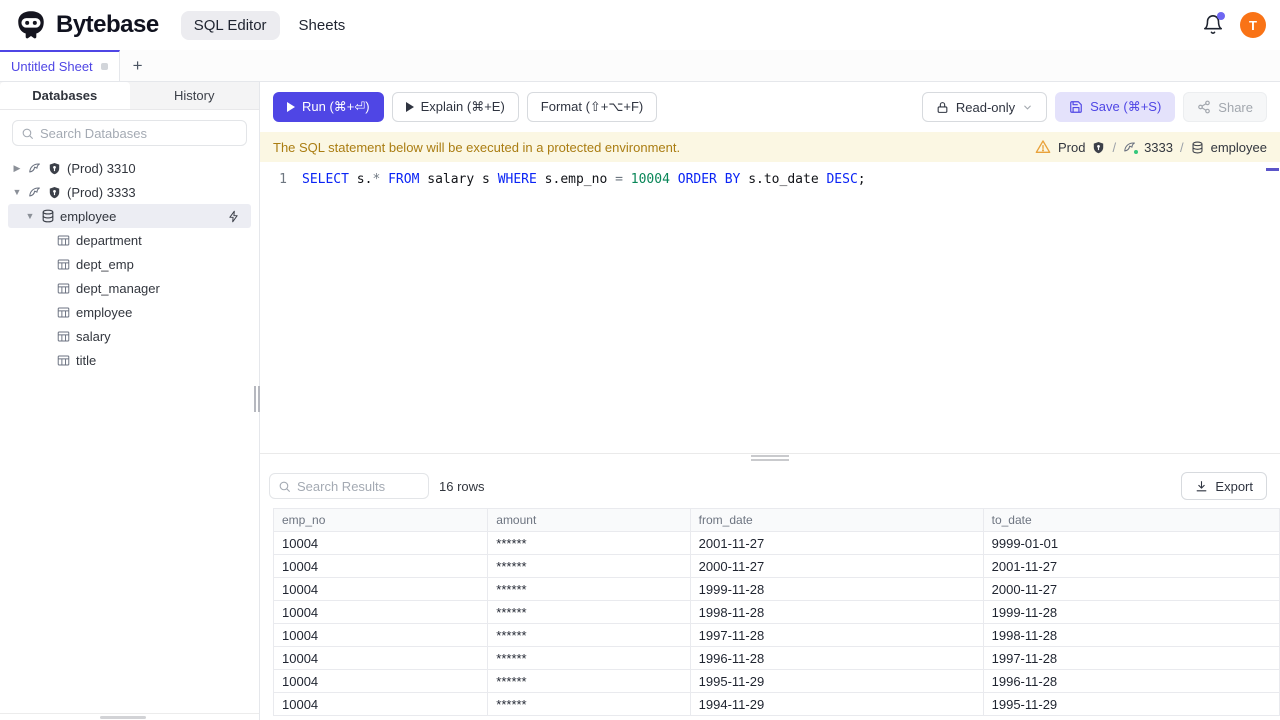 The height and width of the screenshot is (720, 1280). Describe the element at coordinates (770, 485) in the screenshot. I see `results-header: 16 rows Export` at that location.